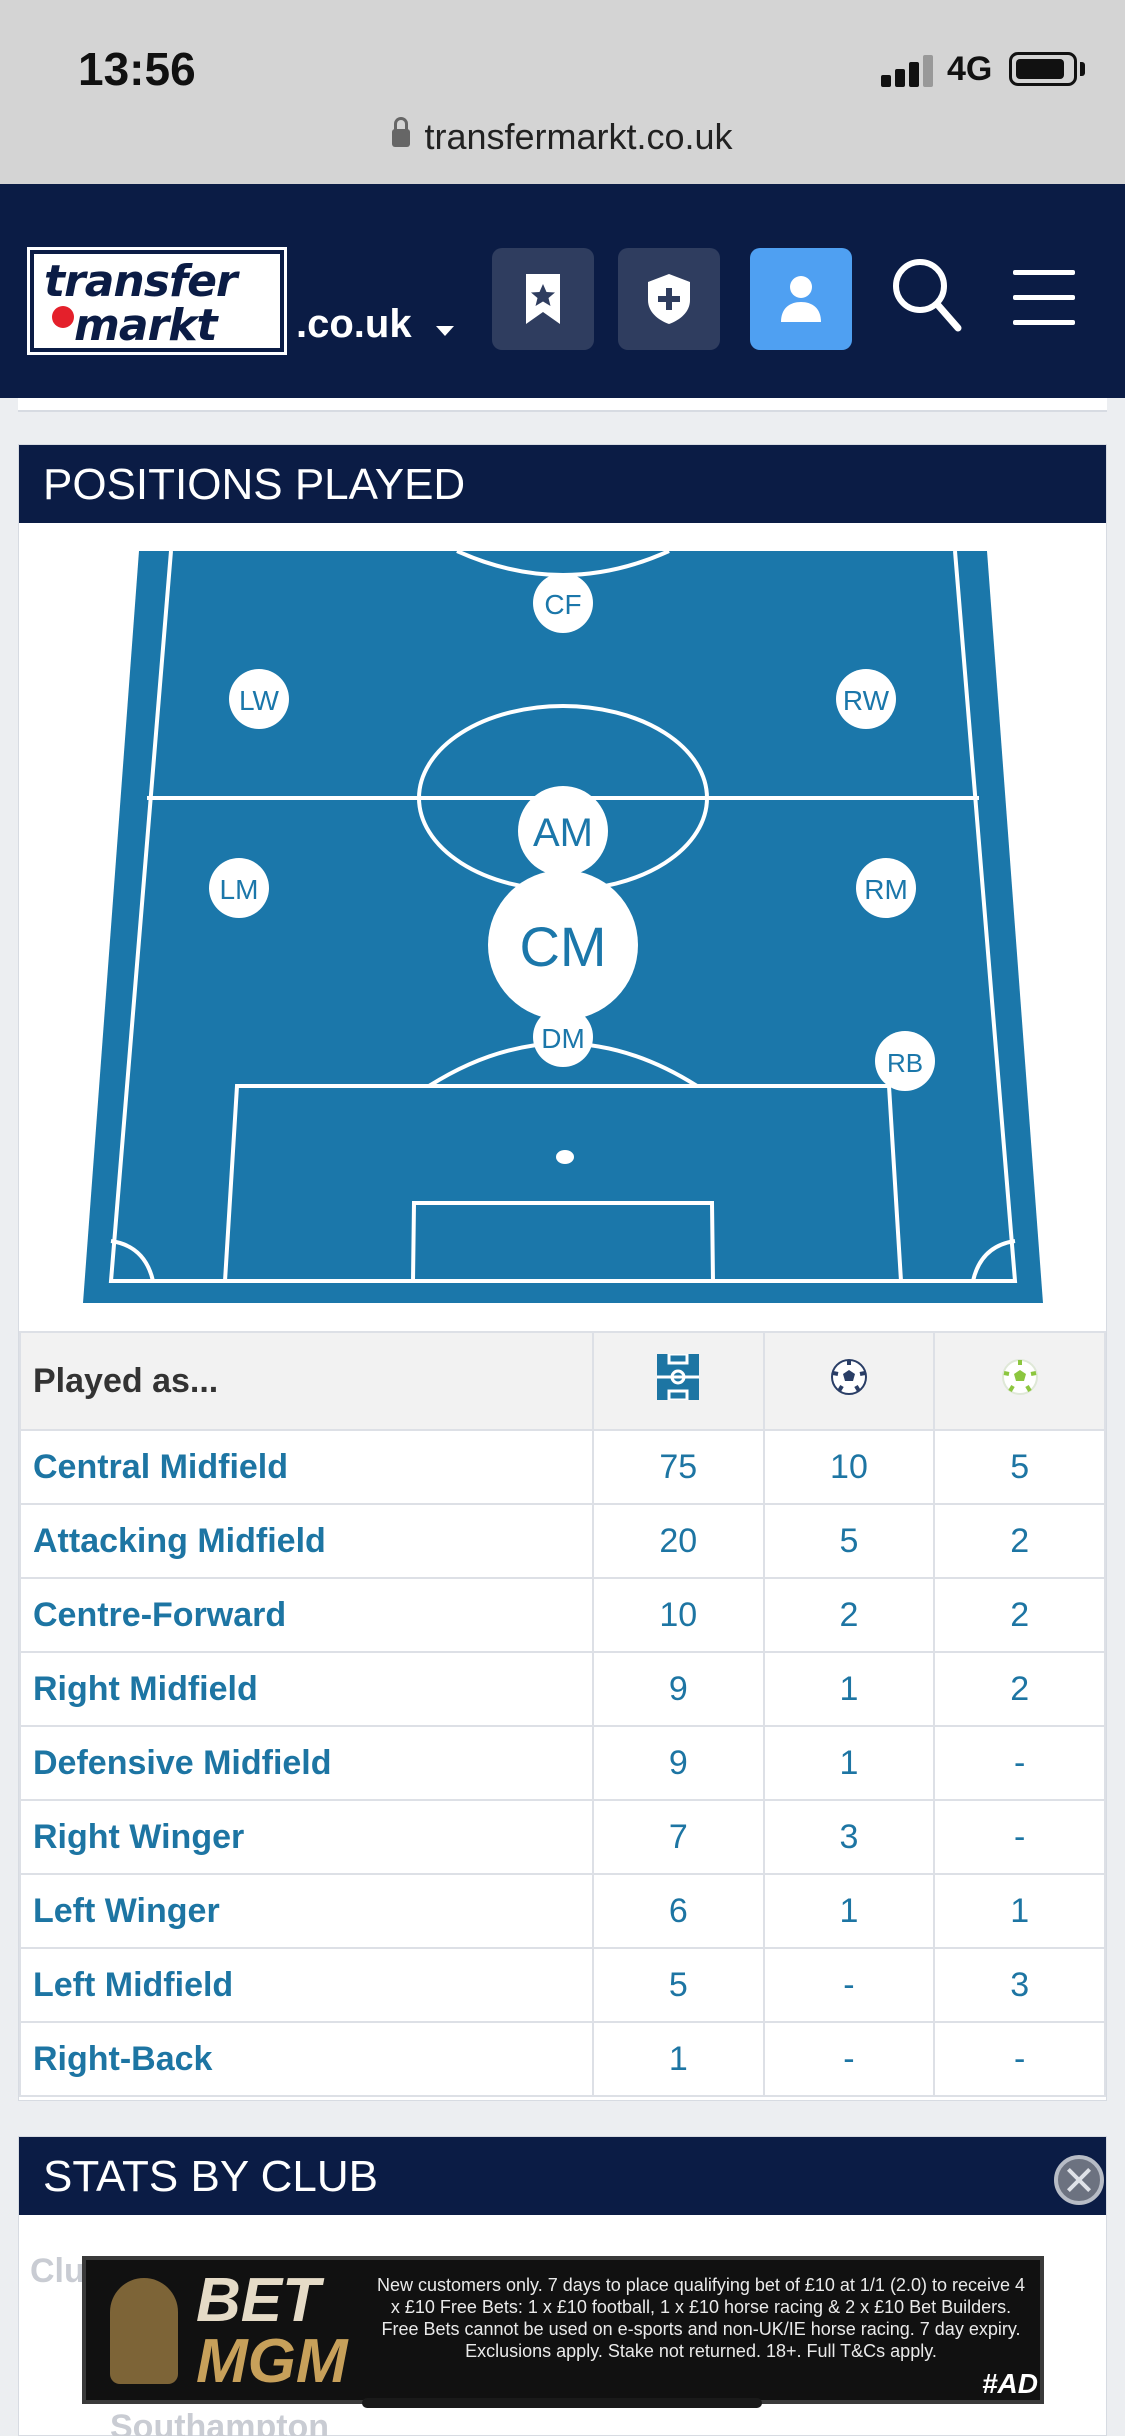  I want to click on appearances-cell: 20, so click(678, 1541).